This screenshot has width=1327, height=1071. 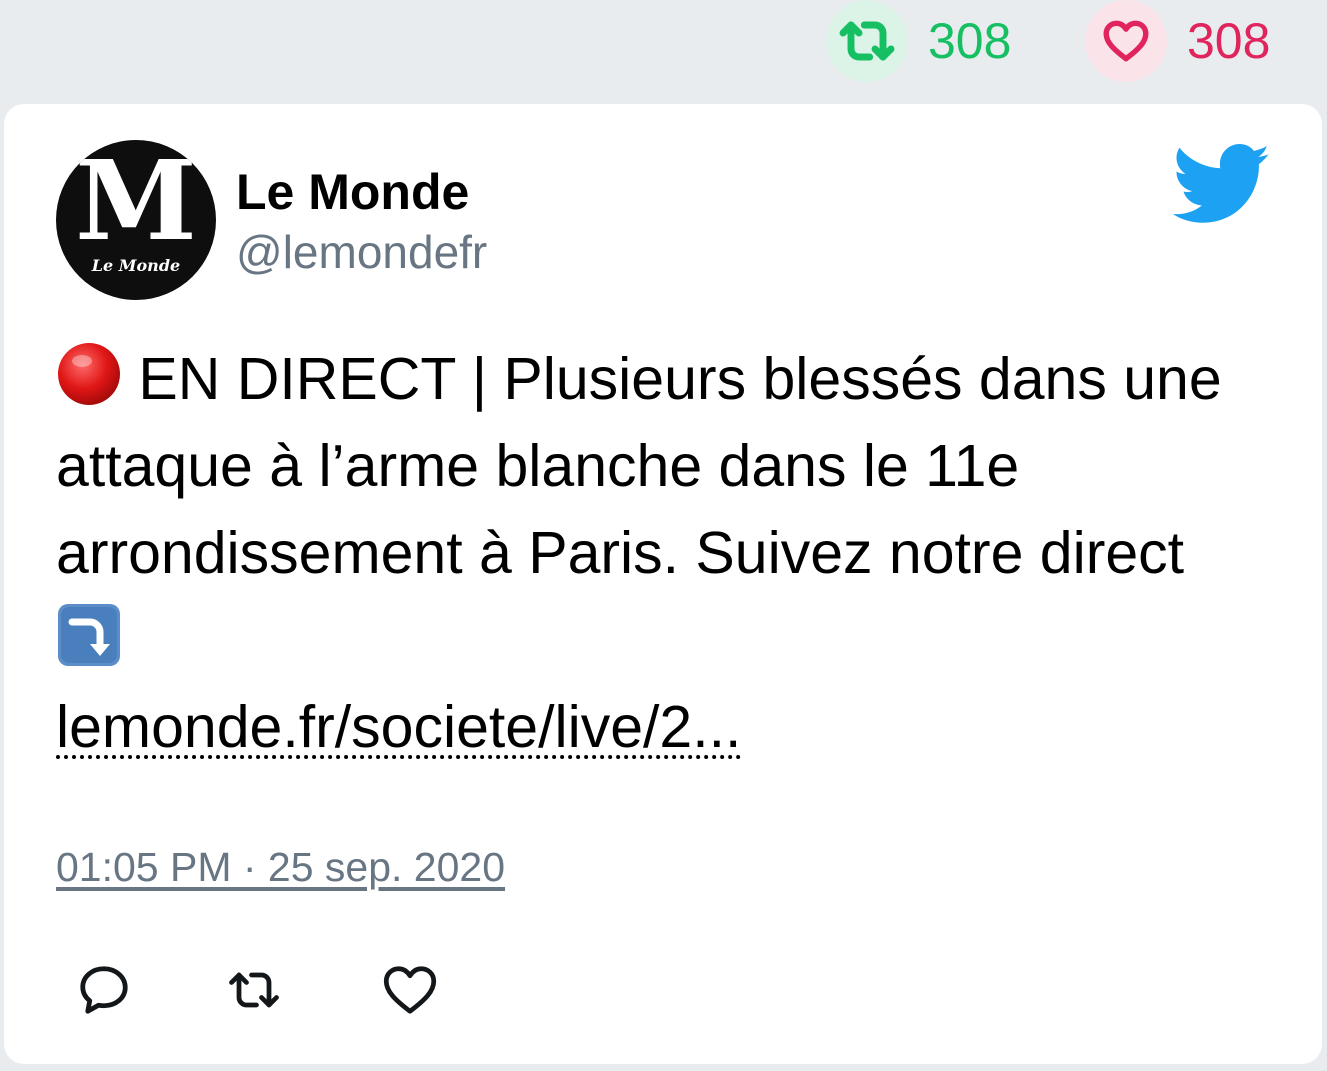 What do you see at coordinates (1229, 41) in the screenshot?
I see `like-count: 308` at bounding box center [1229, 41].